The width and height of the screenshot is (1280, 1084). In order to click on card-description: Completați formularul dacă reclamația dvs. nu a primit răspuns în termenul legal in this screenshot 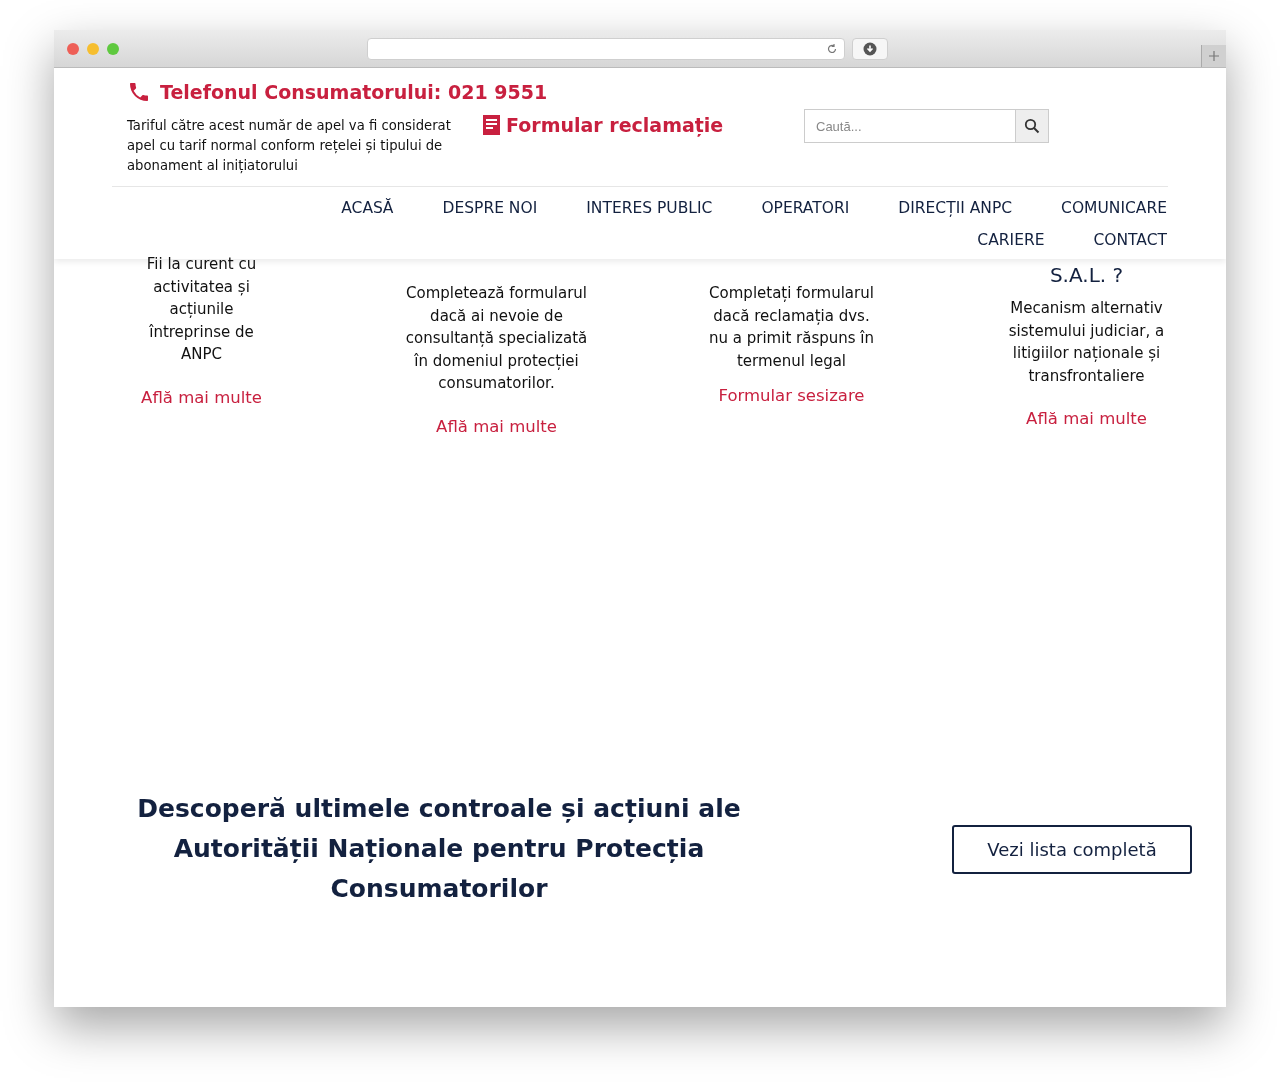, I will do `click(791, 327)`.